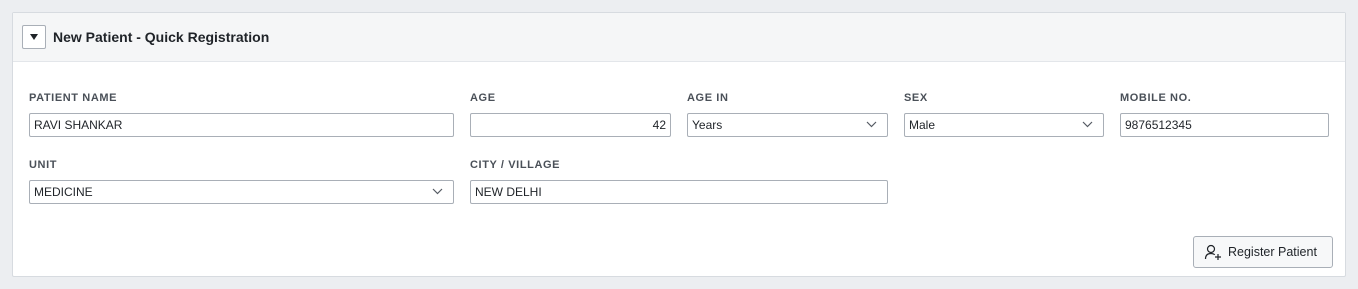 The image size is (1358, 289). What do you see at coordinates (73, 98) in the screenshot?
I see `patient-name-label: PATIENT NAME` at bounding box center [73, 98].